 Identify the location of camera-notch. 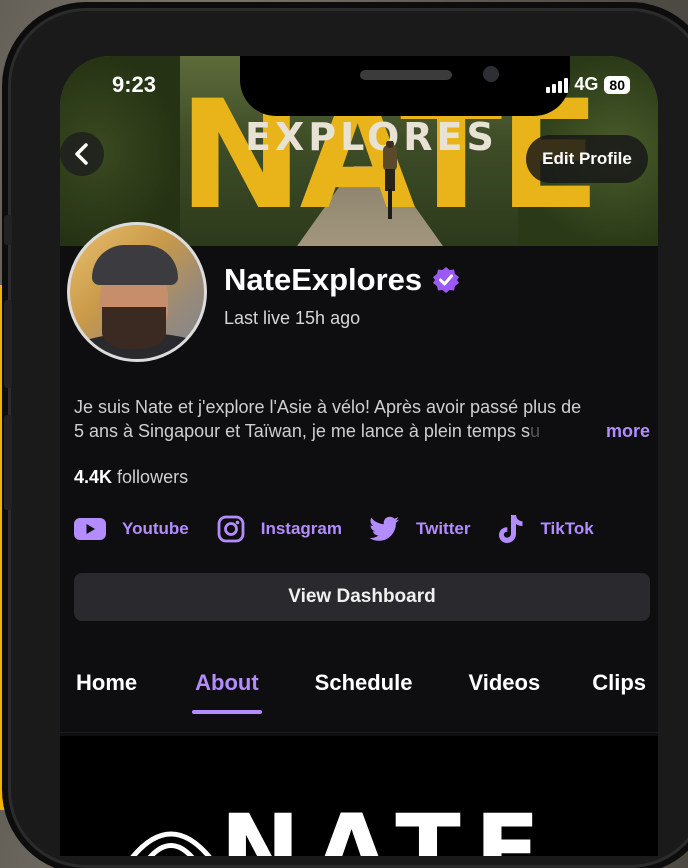
(405, 86).